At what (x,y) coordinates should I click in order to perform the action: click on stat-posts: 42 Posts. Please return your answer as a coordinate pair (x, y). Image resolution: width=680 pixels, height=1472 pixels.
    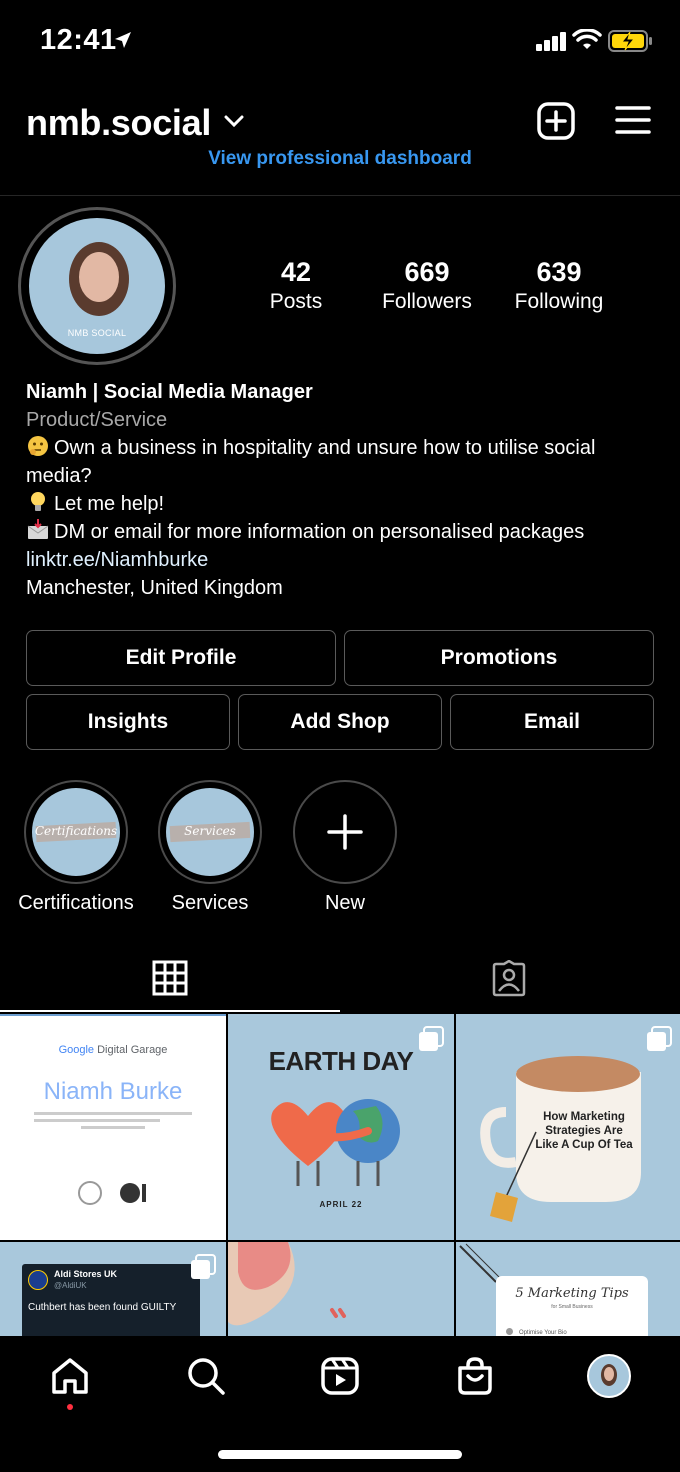
    Looking at the image, I should click on (296, 286).